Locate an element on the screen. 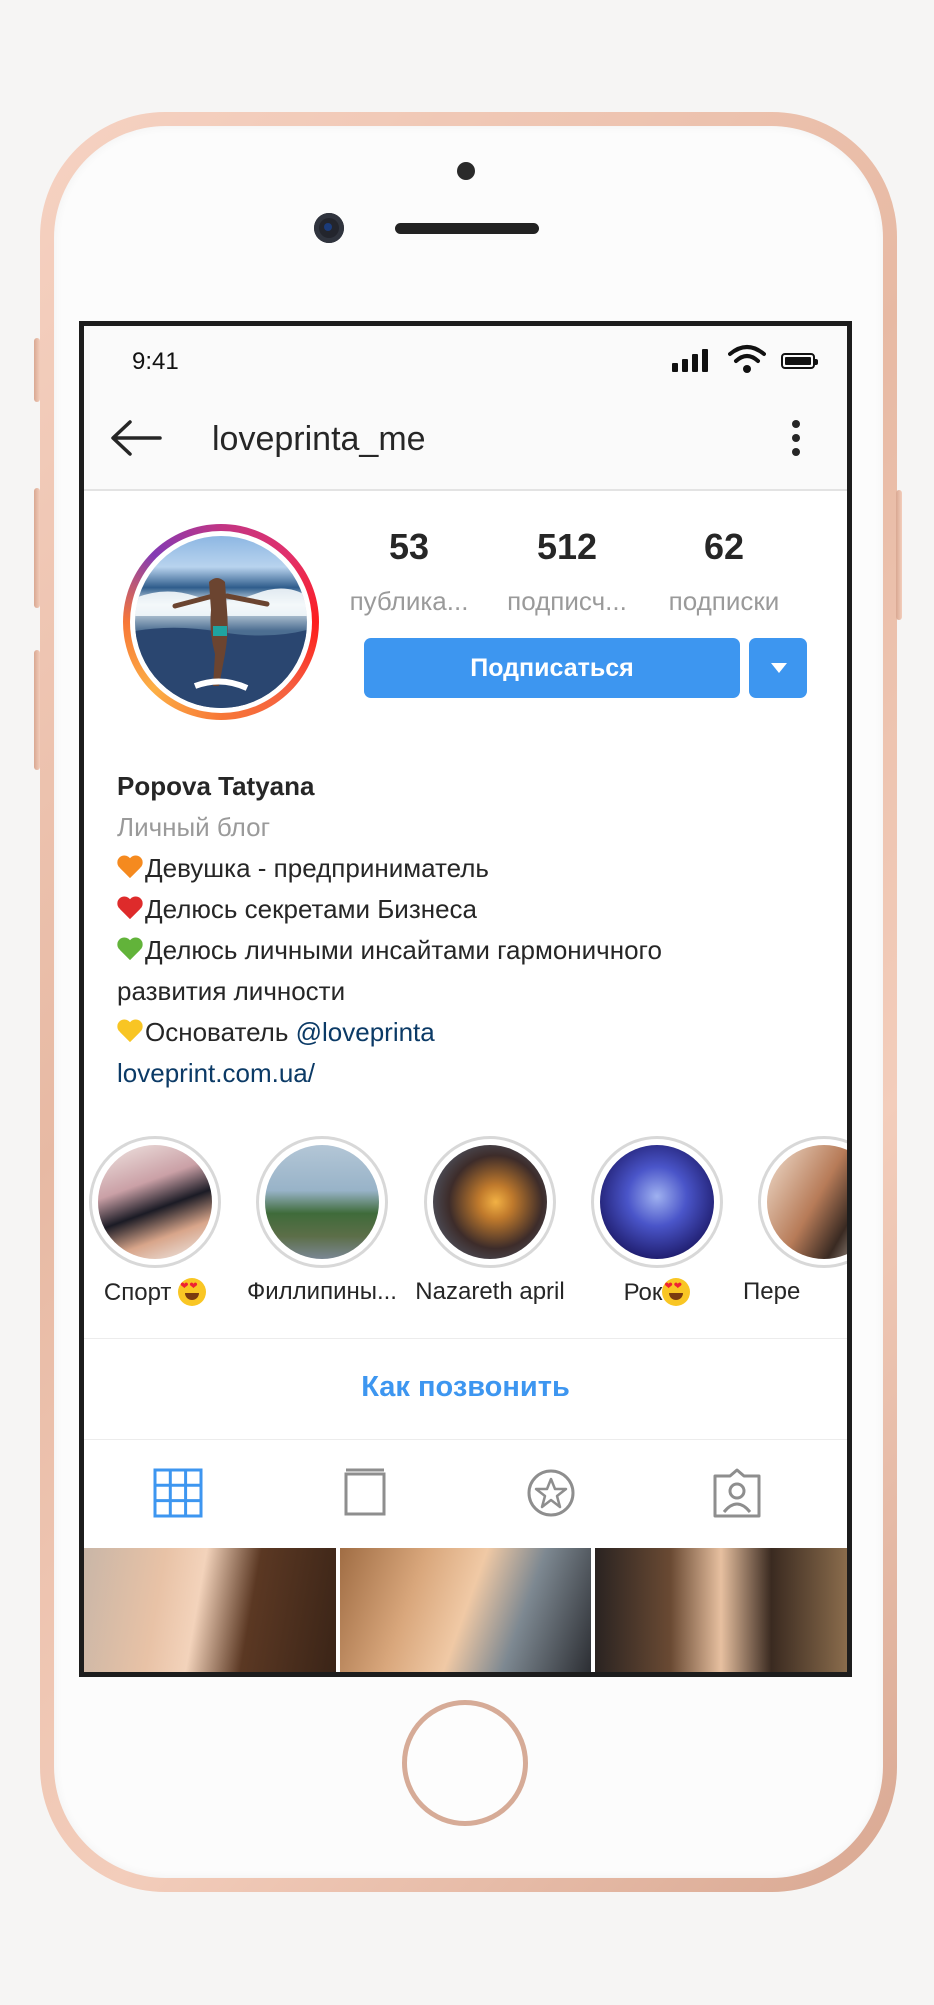  bio-line-2: Делюсь секретами Бизнеса is located at coordinates (467, 909).